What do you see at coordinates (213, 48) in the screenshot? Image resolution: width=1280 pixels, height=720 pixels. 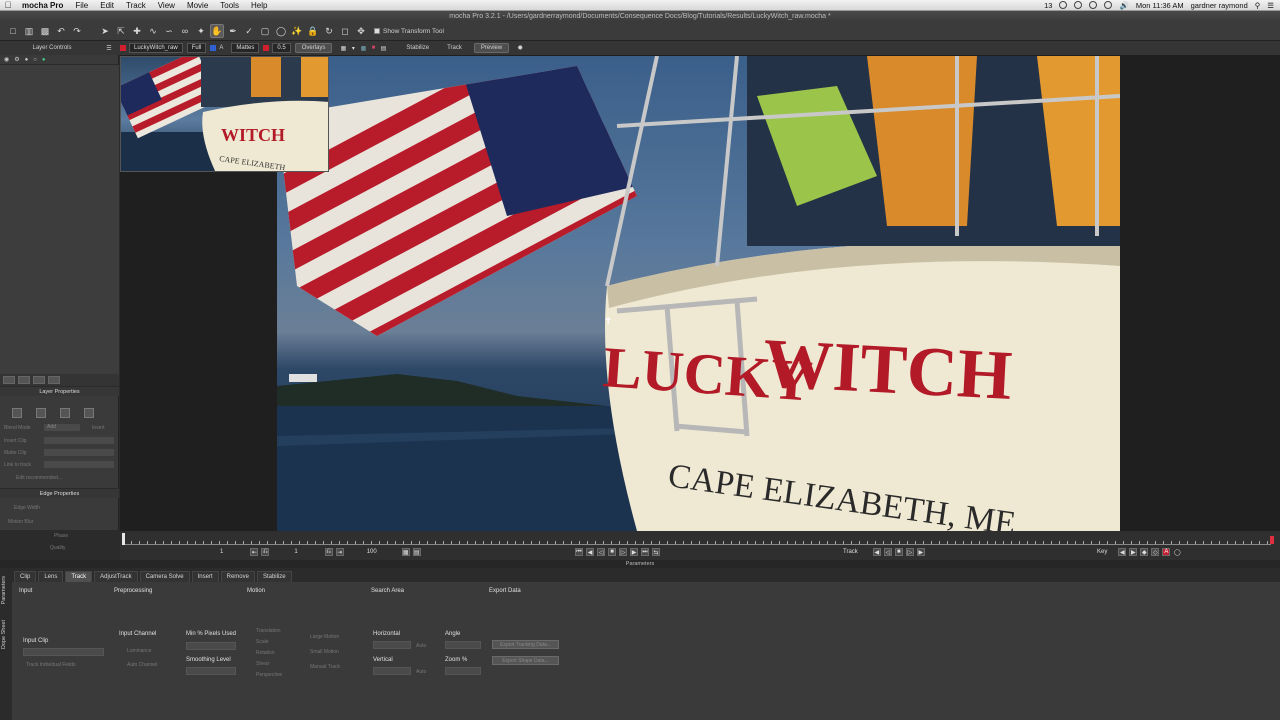 I see `rgb-channel-swatch` at bounding box center [213, 48].